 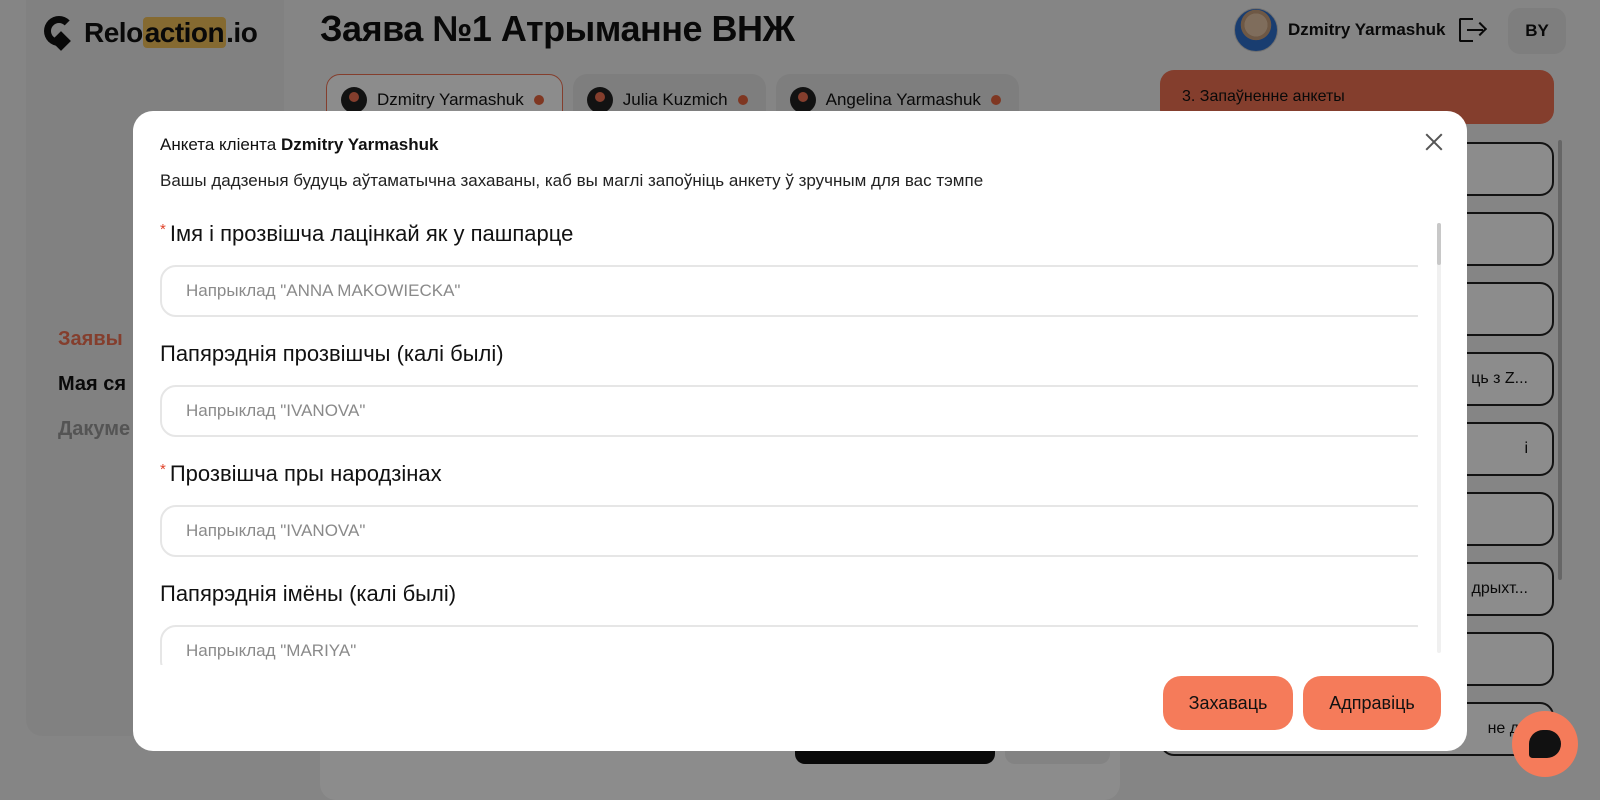 What do you see at coordinates (332, 353) in the screenshot?
I see `field-label: Папярэднія прозвішчы (калі былі)` at bounding box center [332, 353].